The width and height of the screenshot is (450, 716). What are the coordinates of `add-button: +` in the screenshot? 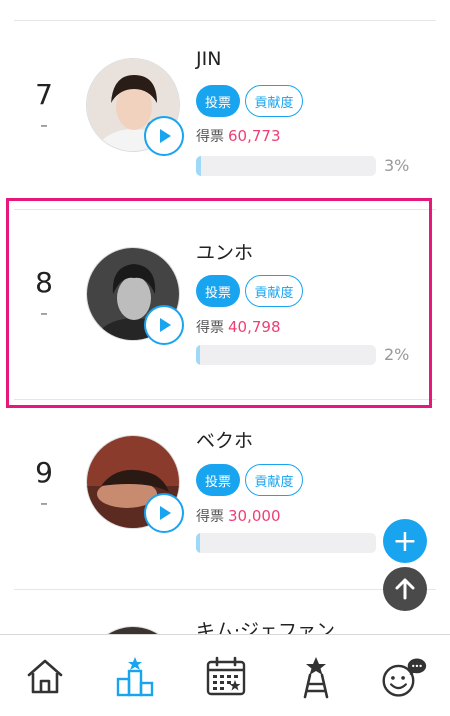 It's located at (405, 541).